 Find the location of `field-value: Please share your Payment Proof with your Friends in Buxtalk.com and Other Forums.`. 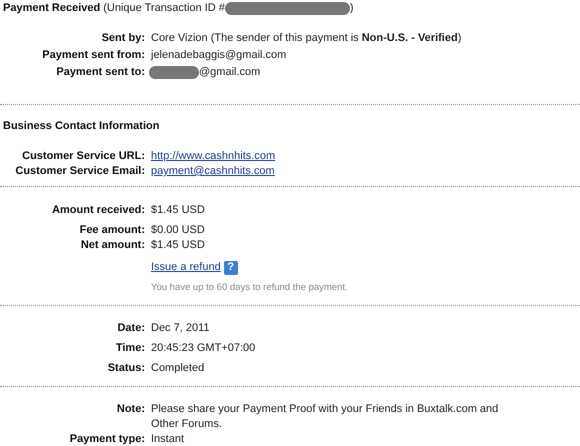

field-value: Please share your Payment Proof with your Friends in Buxtalk.com and Other Forums. is located at coordinates (324, 416).